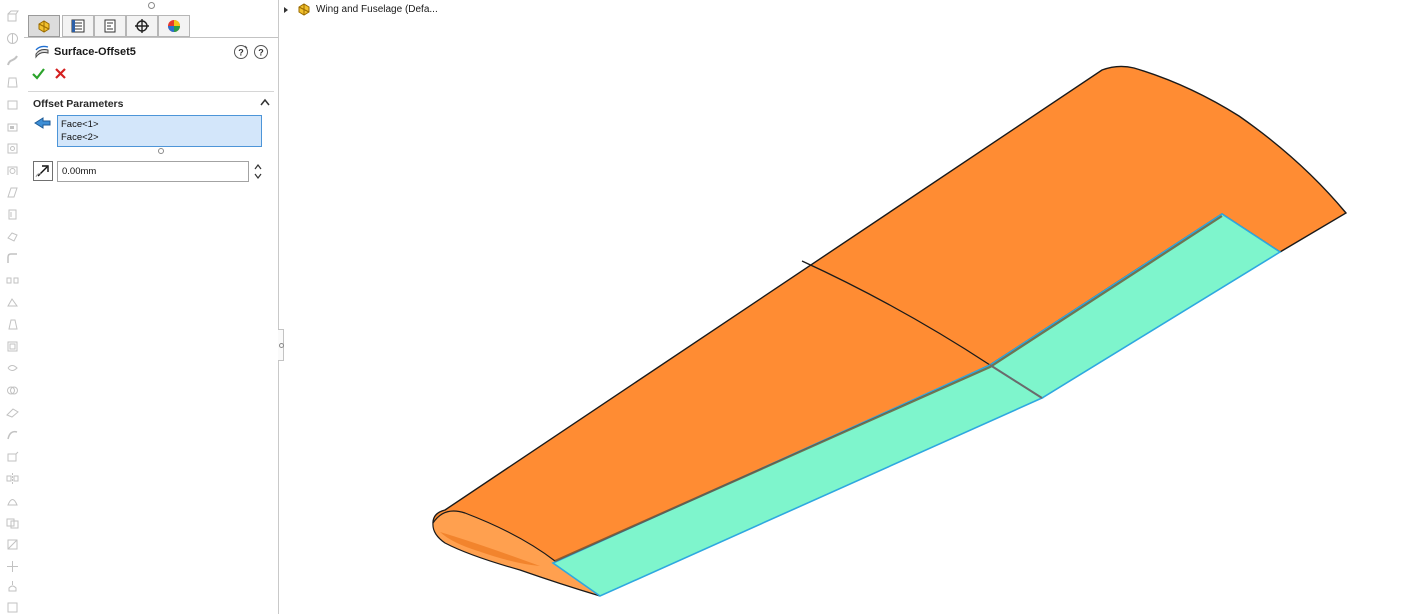  I want to click on move-copy-icon, so click(12, 566).